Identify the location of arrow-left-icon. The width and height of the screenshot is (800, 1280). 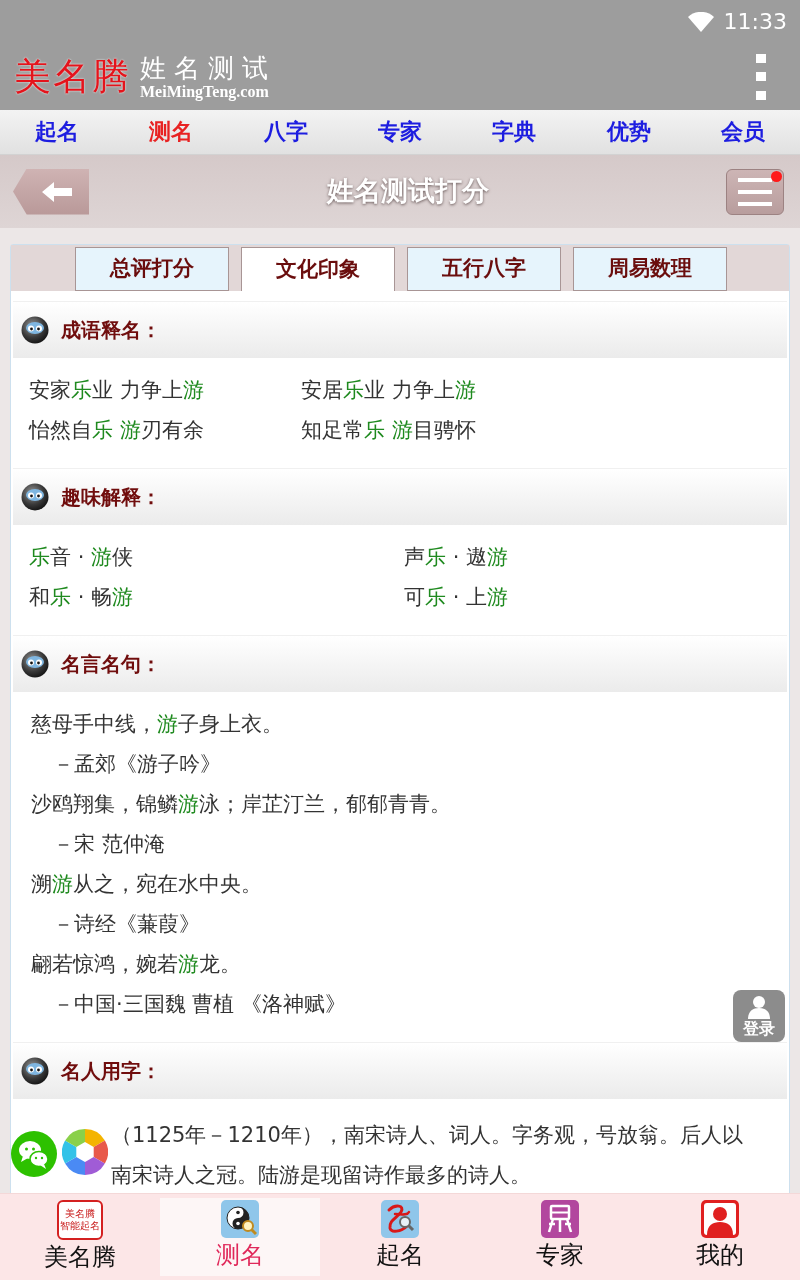
(57, 191).